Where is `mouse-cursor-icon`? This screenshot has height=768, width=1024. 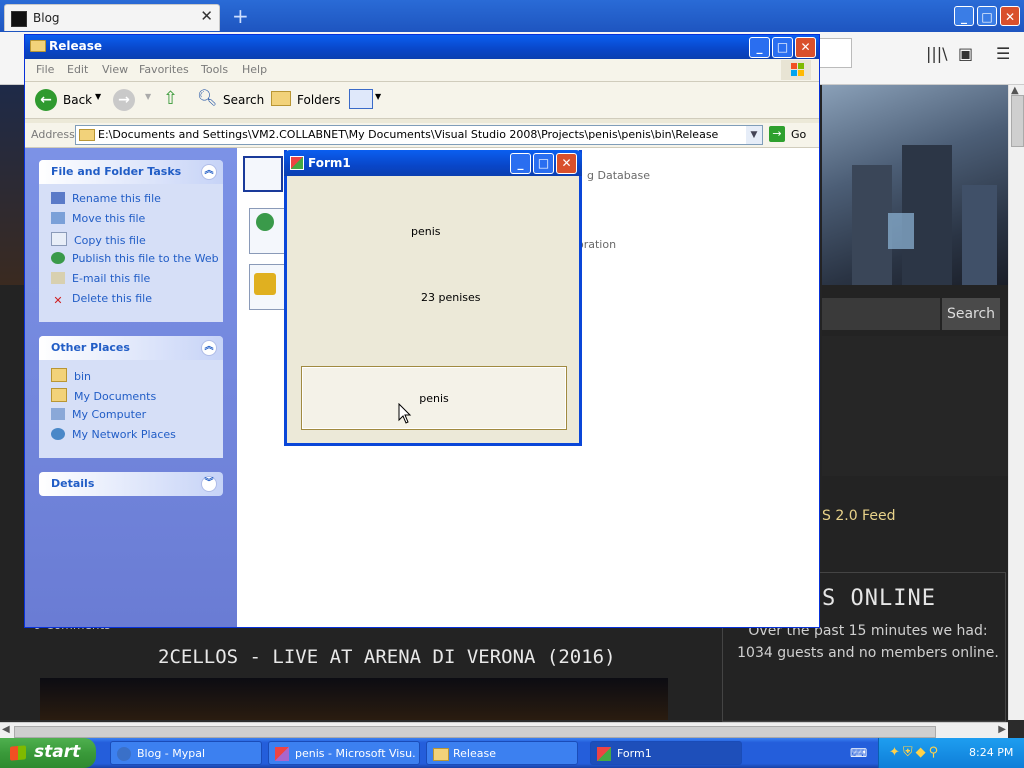 mouse-cursor-icon is located at coordinates (405, 413).